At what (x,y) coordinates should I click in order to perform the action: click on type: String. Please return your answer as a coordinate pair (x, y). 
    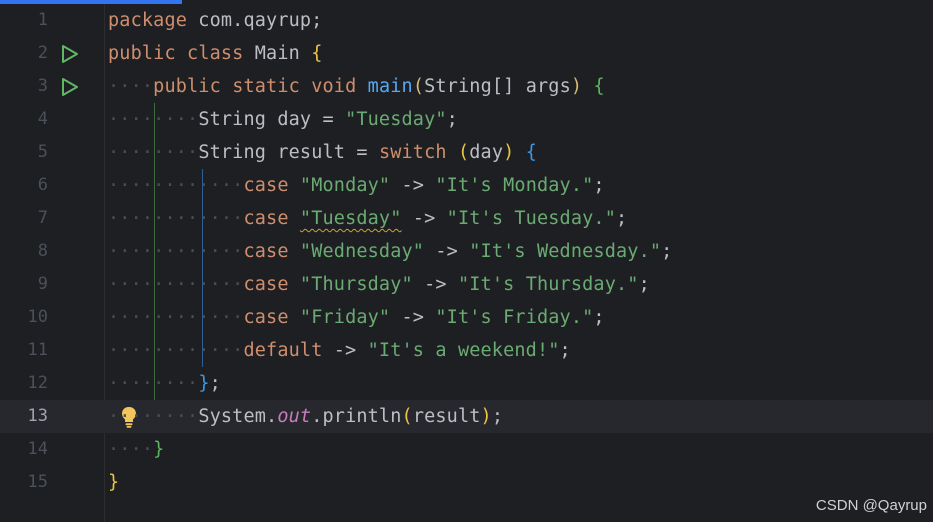
    Looking at the image, I should click on (232, 119).